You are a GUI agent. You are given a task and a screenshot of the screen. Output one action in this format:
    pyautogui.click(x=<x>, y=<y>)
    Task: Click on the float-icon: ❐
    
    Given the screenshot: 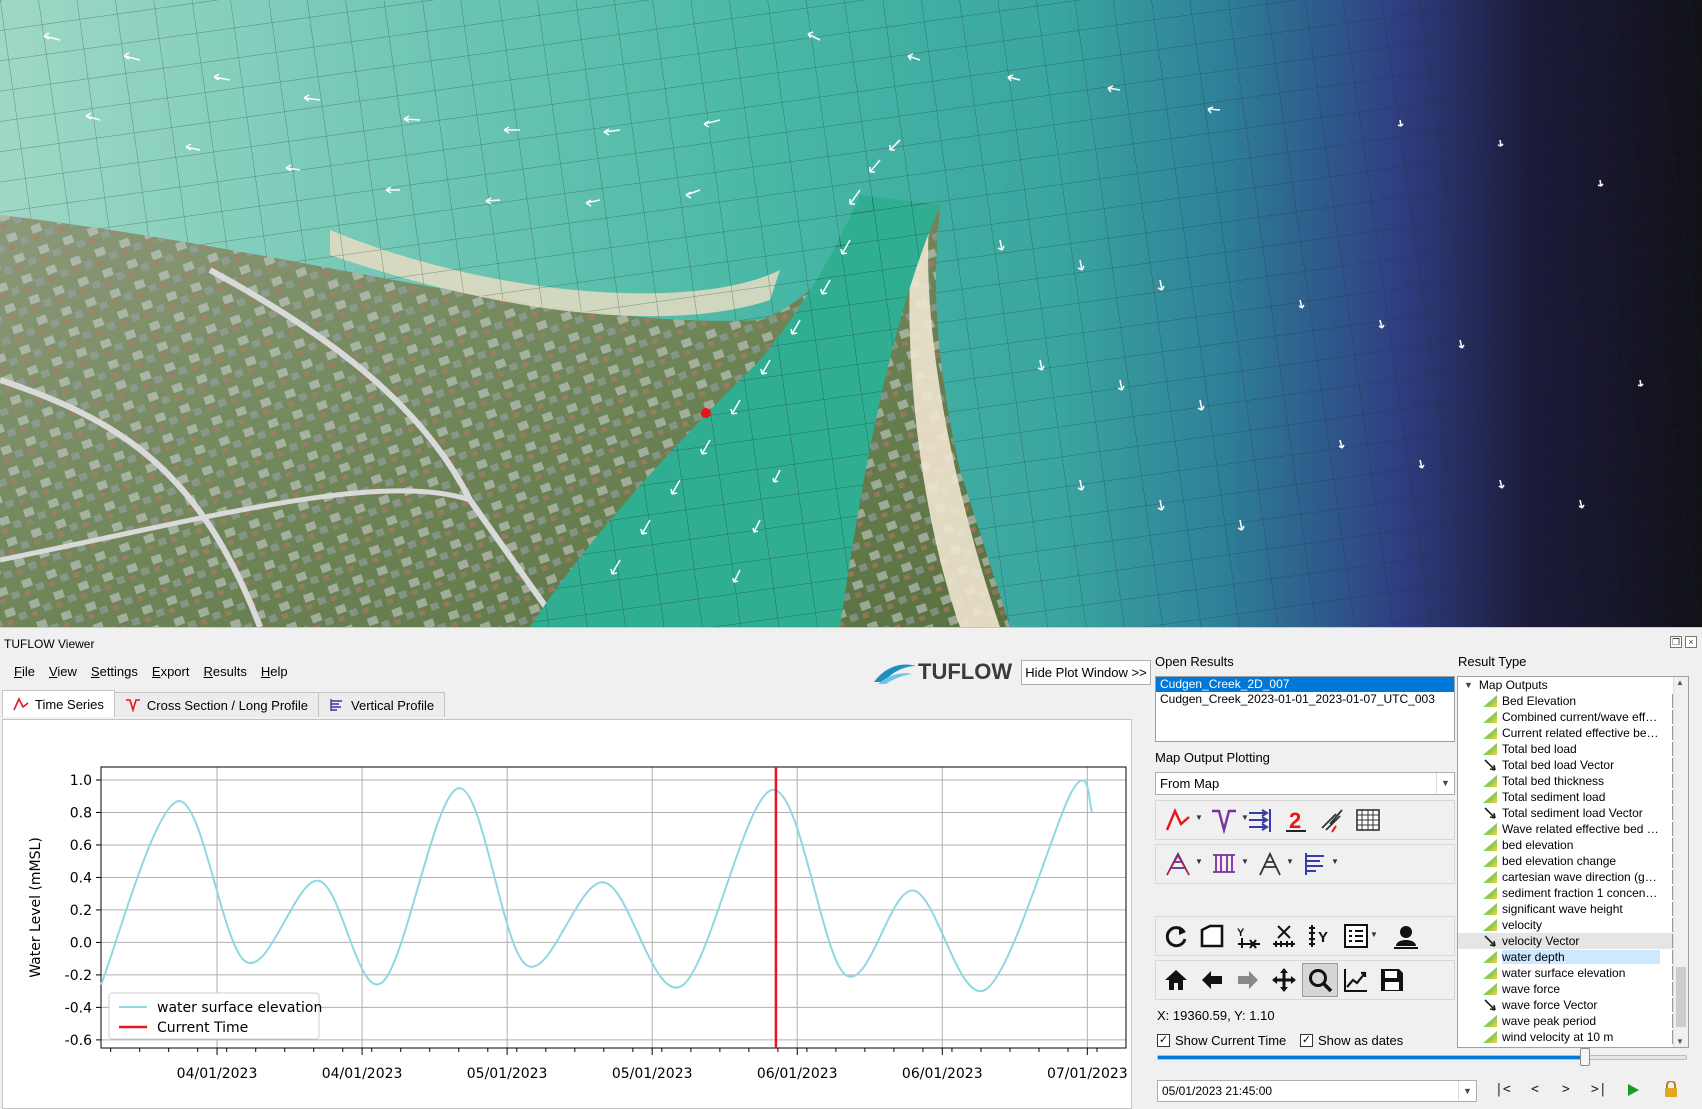 What is the action you would take?
    pyautogui.click(x=1676, y=642)
    